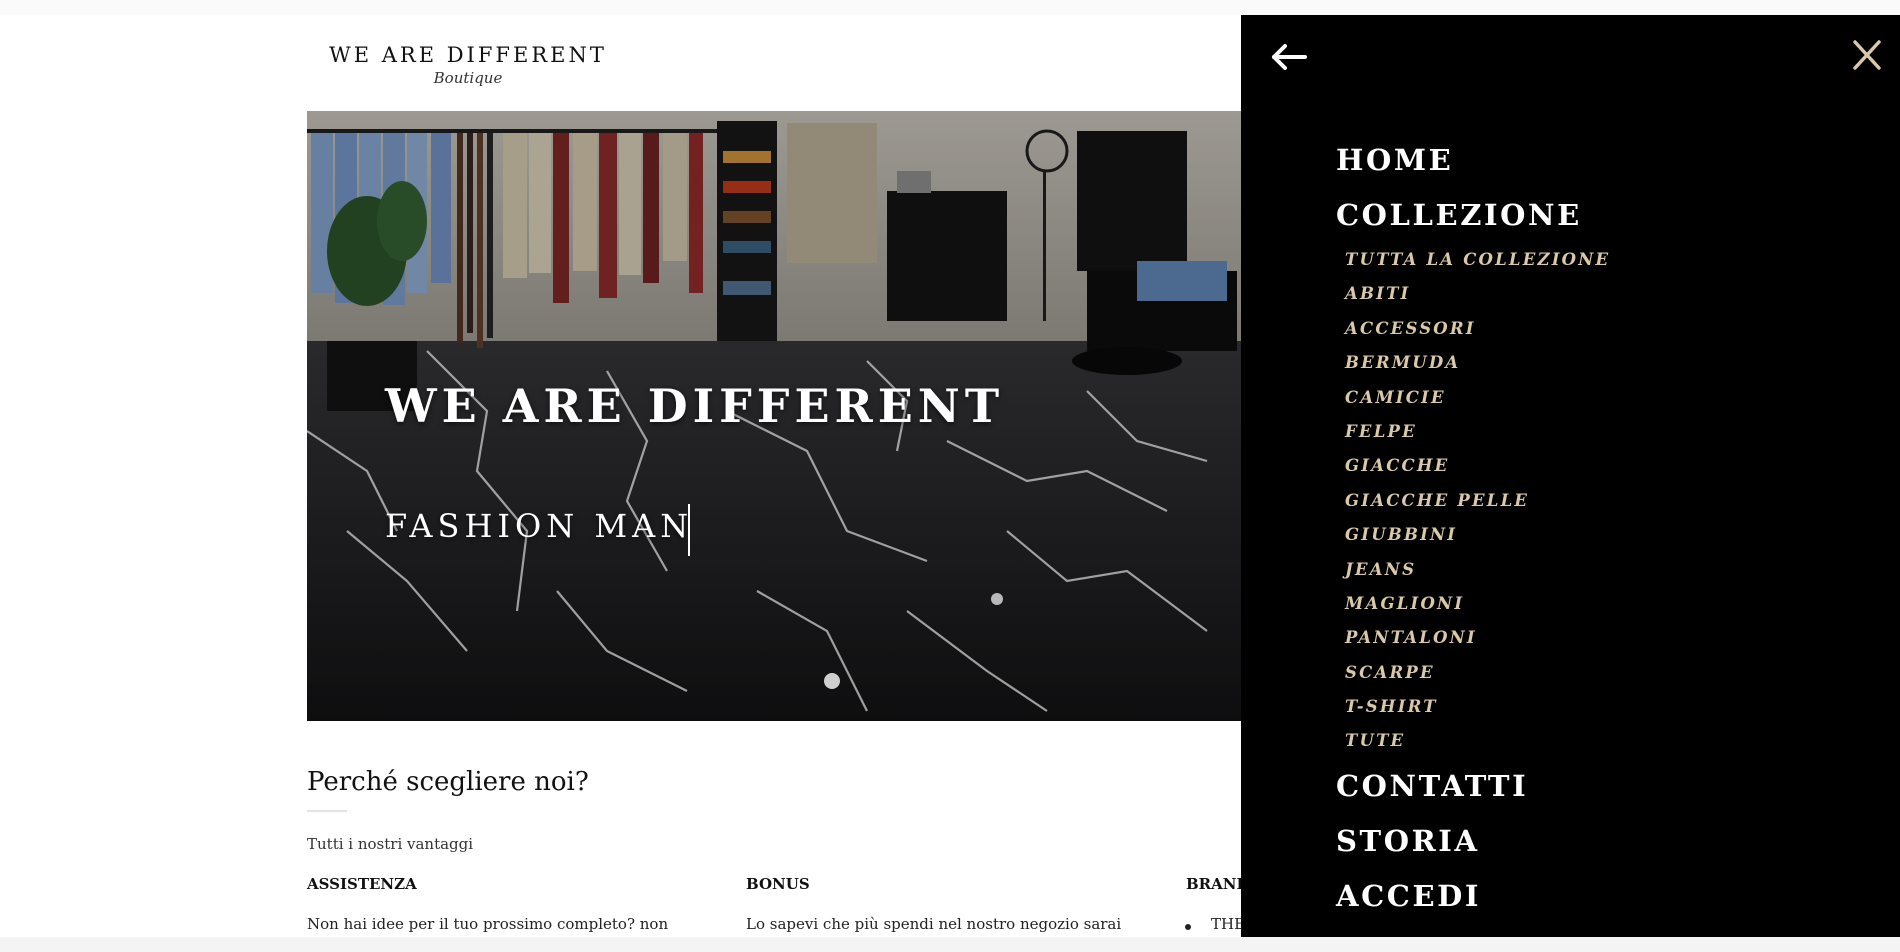  What do you see at coordinates (362, 884) in the screenshot?
I see `feature-heading-assistenza: ASSISTENZA` at bounding box center [362, 884].